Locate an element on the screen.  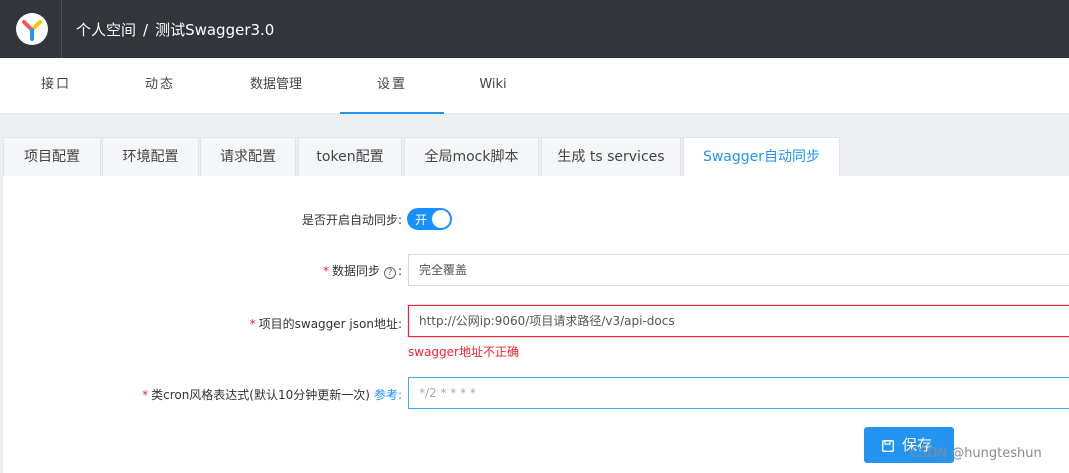
tab-token-config: token配置 is located at coordinates (350, 156).